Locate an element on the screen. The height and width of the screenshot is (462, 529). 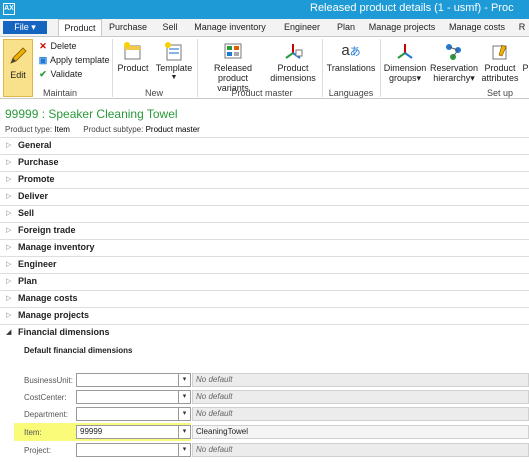
field-description: CleaningTowel is located at coordinates (360, 432).